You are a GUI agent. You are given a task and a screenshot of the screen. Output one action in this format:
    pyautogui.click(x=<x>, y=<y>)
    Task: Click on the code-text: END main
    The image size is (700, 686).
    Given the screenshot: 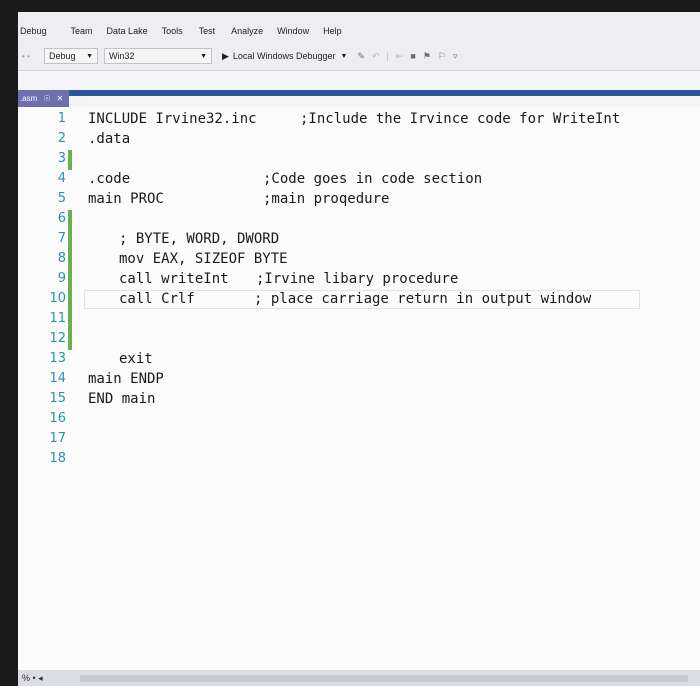 What is the action you would take?
    pyautogui.click(x=122, y=399)
    